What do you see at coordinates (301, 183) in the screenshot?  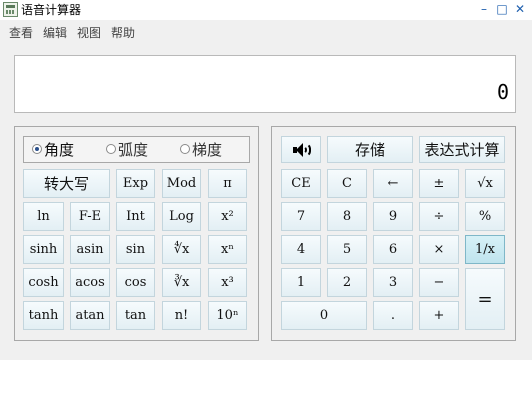 I see `clear-entry-button: CE` at bounding box center [301, 183].